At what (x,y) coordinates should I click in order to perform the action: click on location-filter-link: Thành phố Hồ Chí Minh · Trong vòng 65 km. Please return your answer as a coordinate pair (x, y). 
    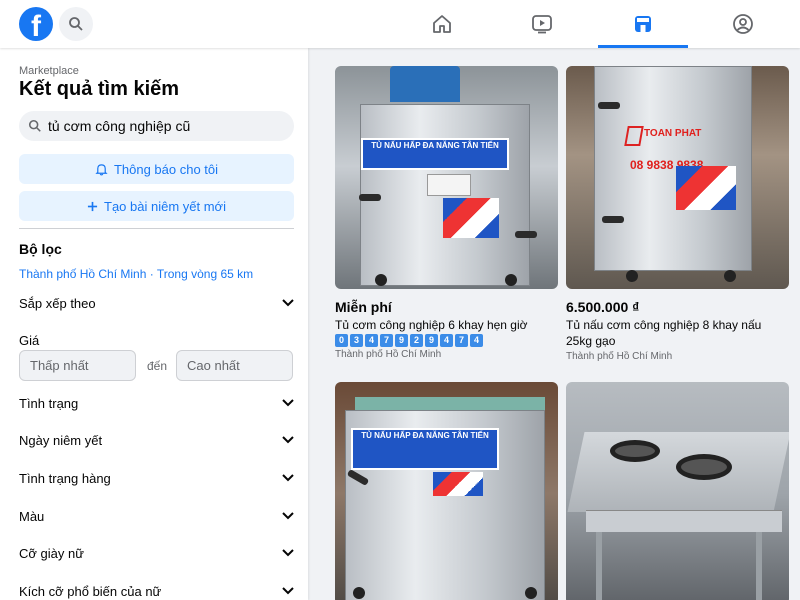
    Looking at the image, I should click on (136, 274).